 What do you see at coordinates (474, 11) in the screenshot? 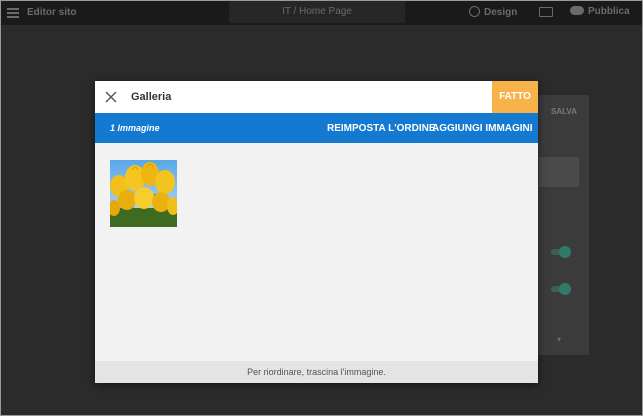
I see `palette-icon` at bounding box center [474, 11].